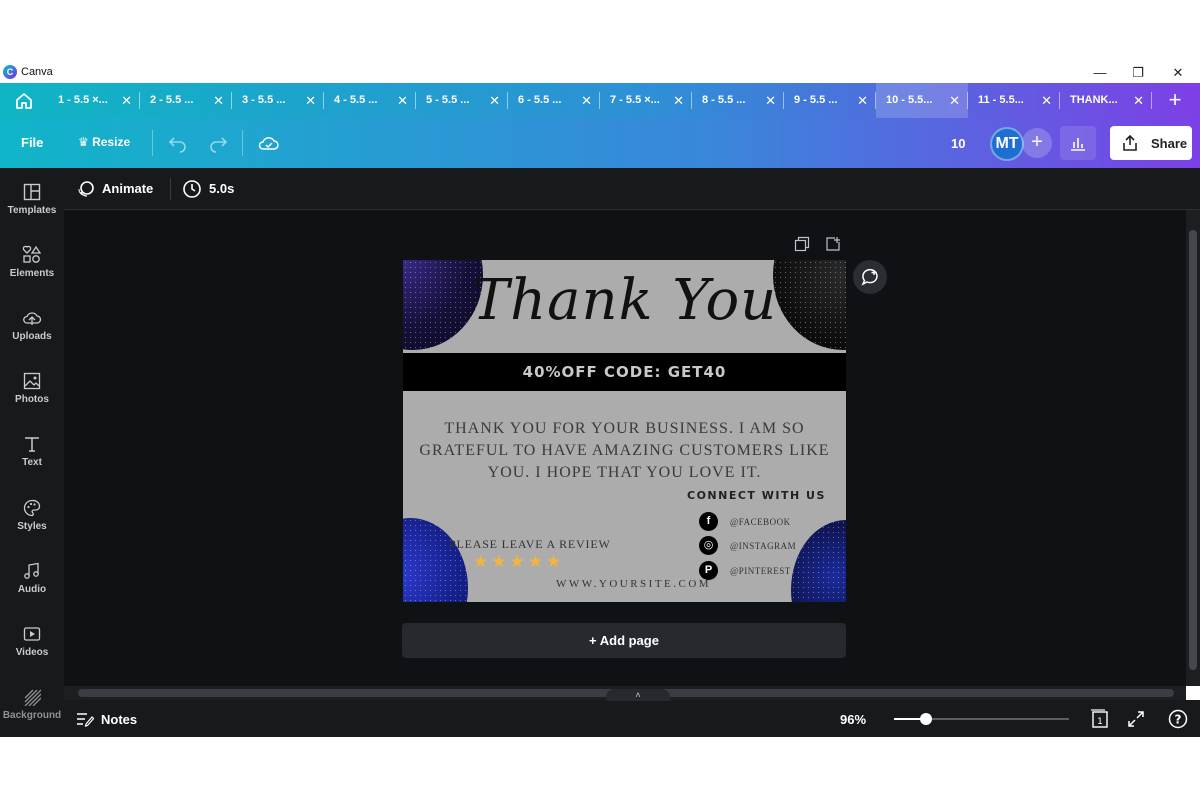 This screenshot has height=800, width=1200. What do you see at coordinates (127, 188) in the screenshot?
I see `animate-button: Animate` at bounding box center [127, 188].